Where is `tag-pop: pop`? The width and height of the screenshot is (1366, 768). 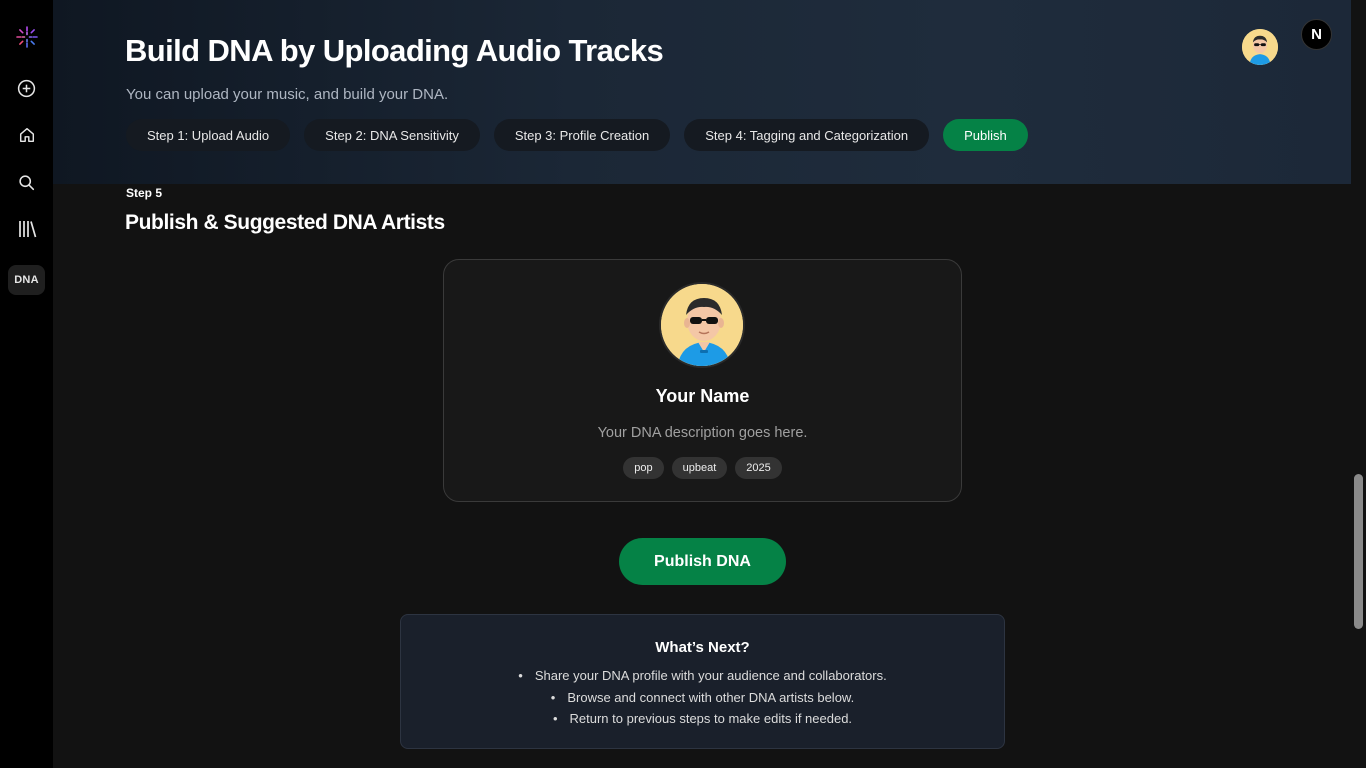
tag-pop: pop is located at coordinates (643, 468).